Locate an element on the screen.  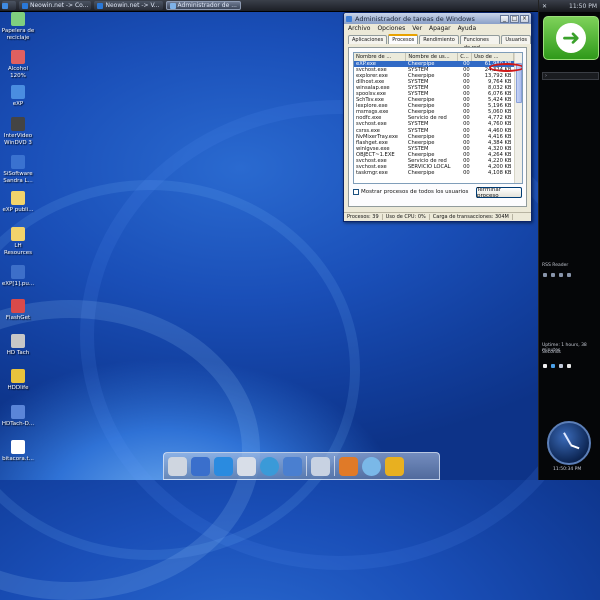
dock is located at coordinates (301, 466).